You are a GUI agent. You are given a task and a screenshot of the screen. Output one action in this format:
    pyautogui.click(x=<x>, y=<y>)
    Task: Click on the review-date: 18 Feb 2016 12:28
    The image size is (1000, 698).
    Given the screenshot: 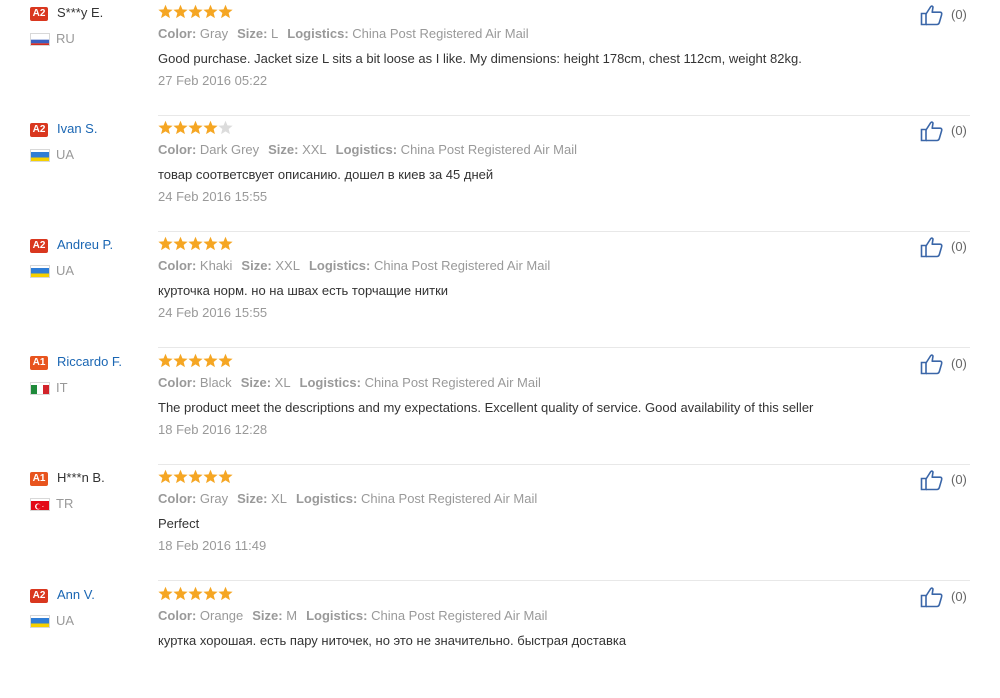 What is the action you would take?
    pyautogui.click(x=213, y=429)
    